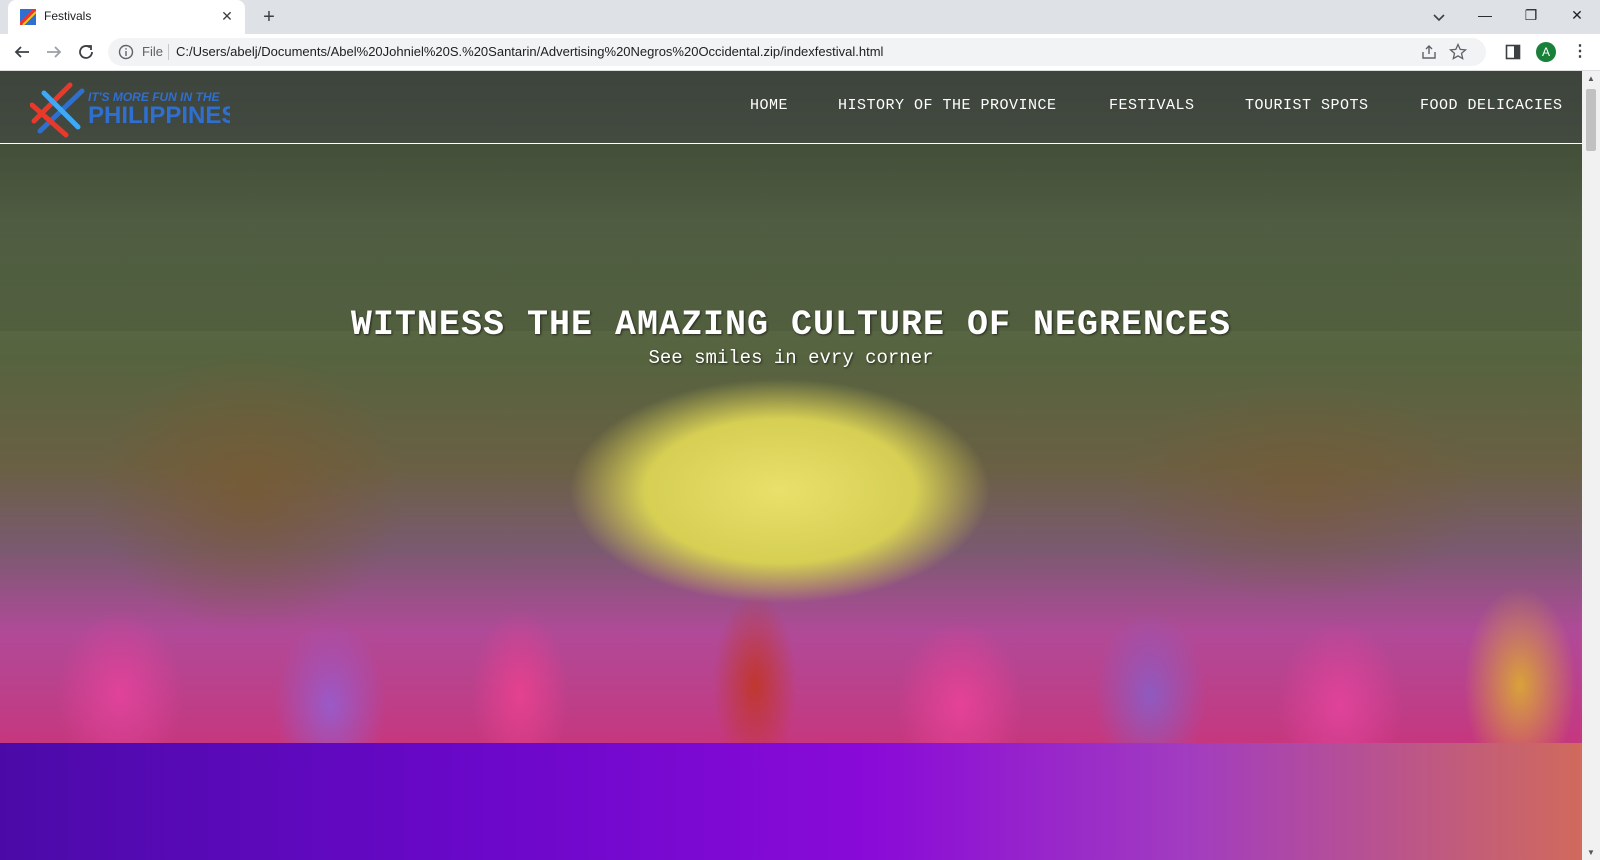  What do you see at coordinates (791, 801) in the screenshot?
I see `gradient-section` at bounding box center [791, 801].